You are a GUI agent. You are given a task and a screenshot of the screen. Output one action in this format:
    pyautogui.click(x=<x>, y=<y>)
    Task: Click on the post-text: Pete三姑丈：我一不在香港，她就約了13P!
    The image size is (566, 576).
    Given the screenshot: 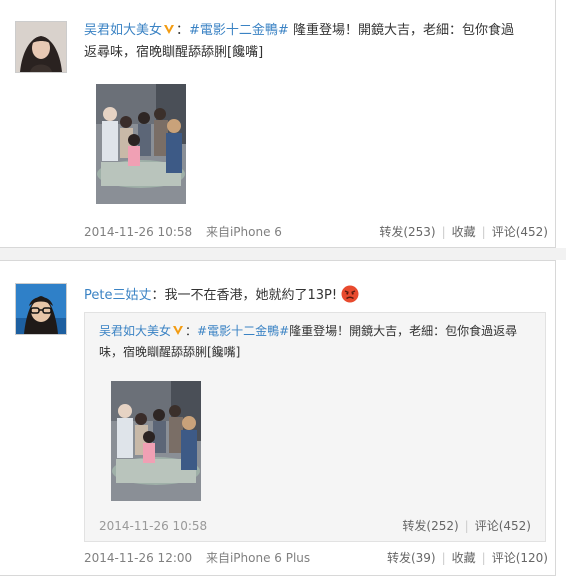 What is the action you would take?
    pyautogui.click(x=315, y=296)
    